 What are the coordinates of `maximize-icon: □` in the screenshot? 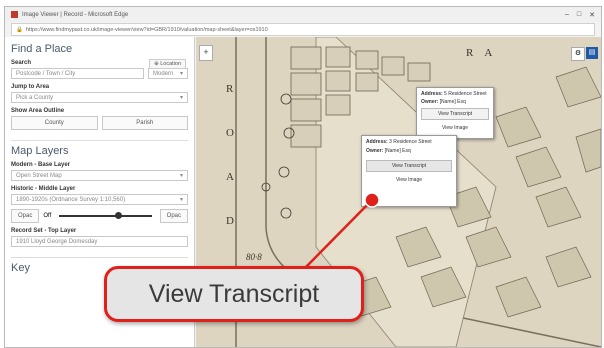 It's located at (579, 15).